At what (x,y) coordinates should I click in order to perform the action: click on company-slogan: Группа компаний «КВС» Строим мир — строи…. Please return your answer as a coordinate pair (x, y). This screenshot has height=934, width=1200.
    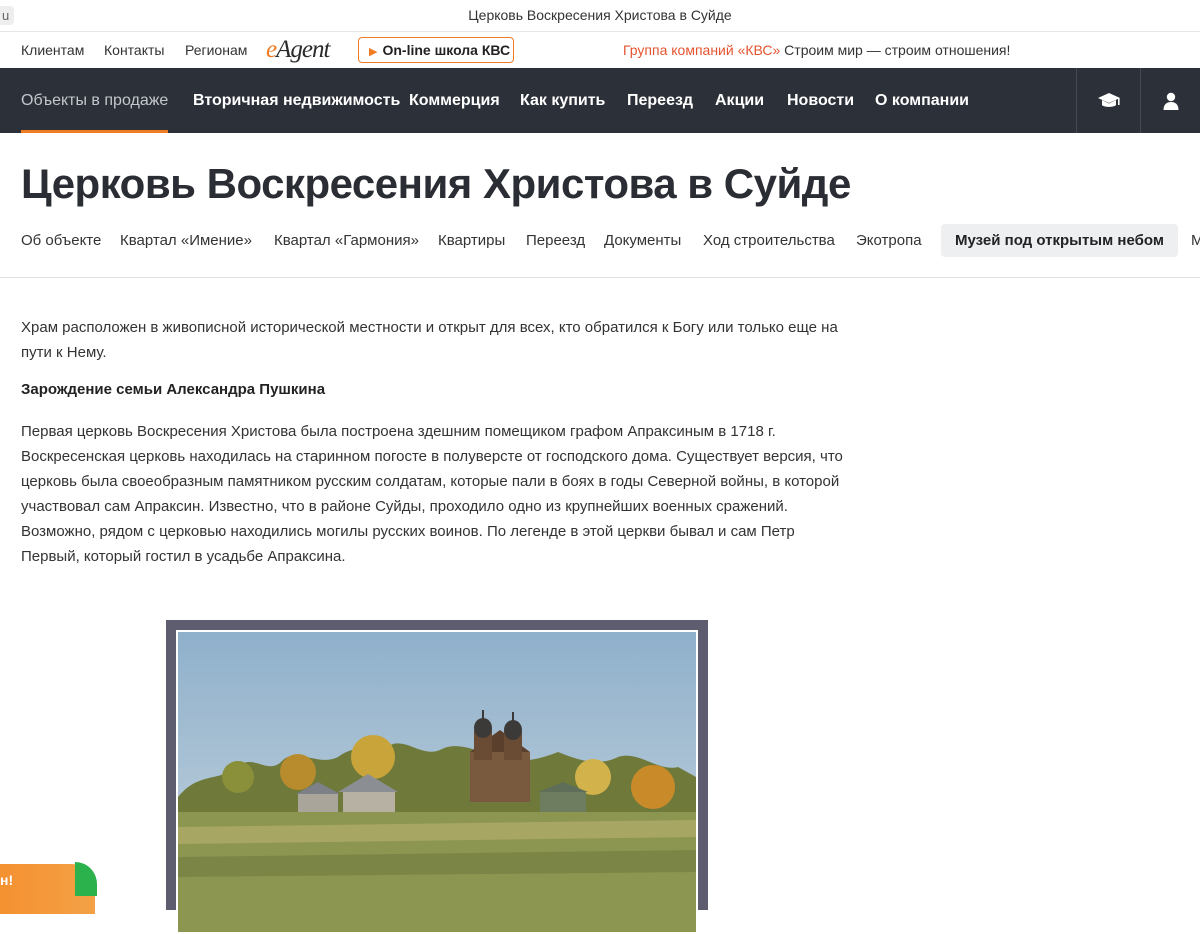
    Looking at the image, I should click on (817, 50).